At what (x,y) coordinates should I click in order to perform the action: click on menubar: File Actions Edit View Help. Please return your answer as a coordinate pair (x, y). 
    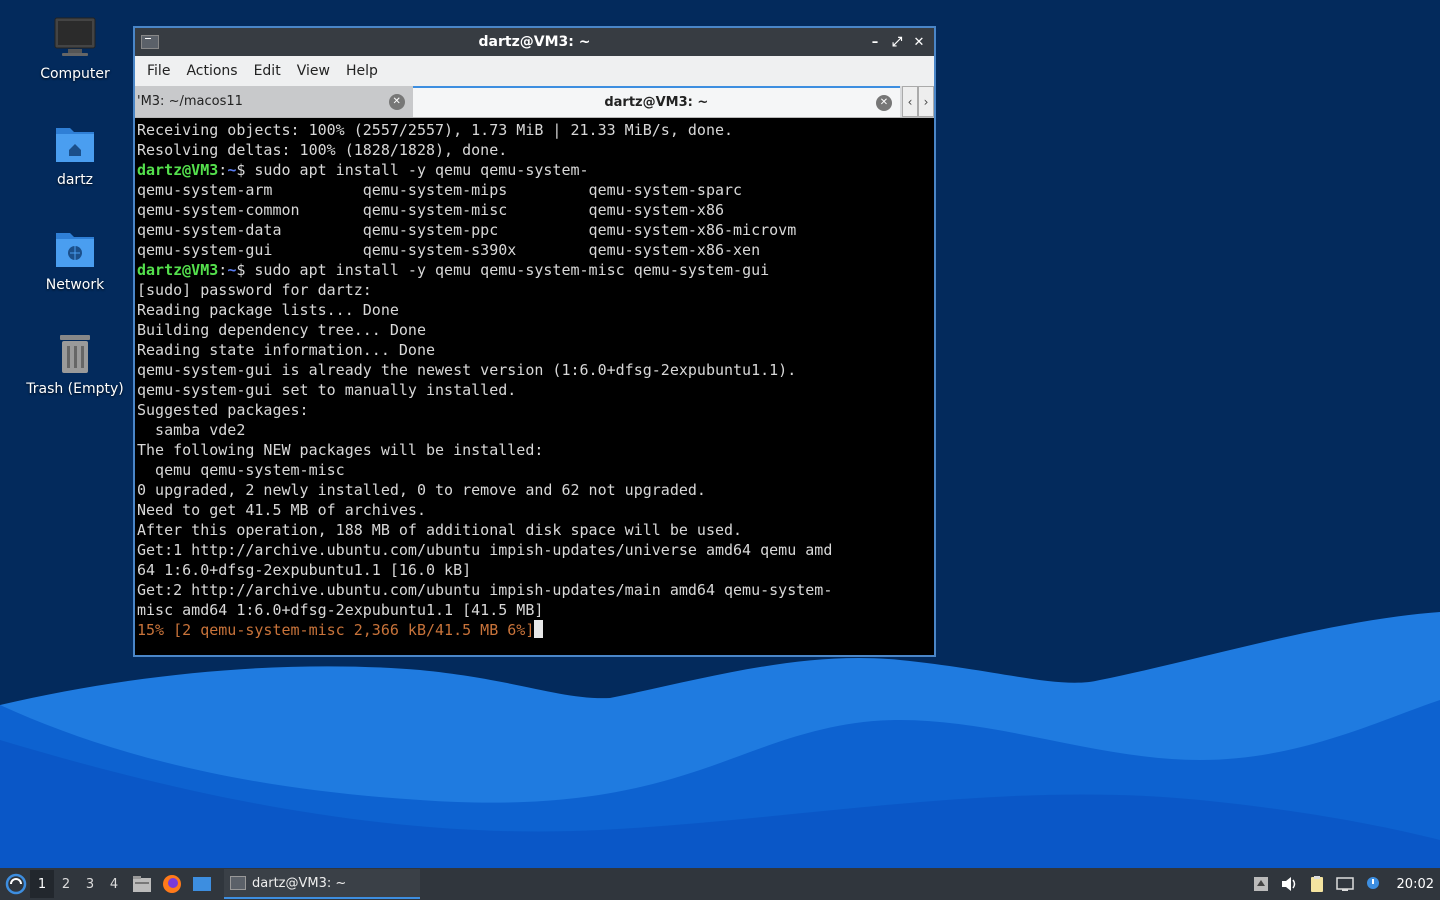
    Looking at the image, I should click on (534, 71).